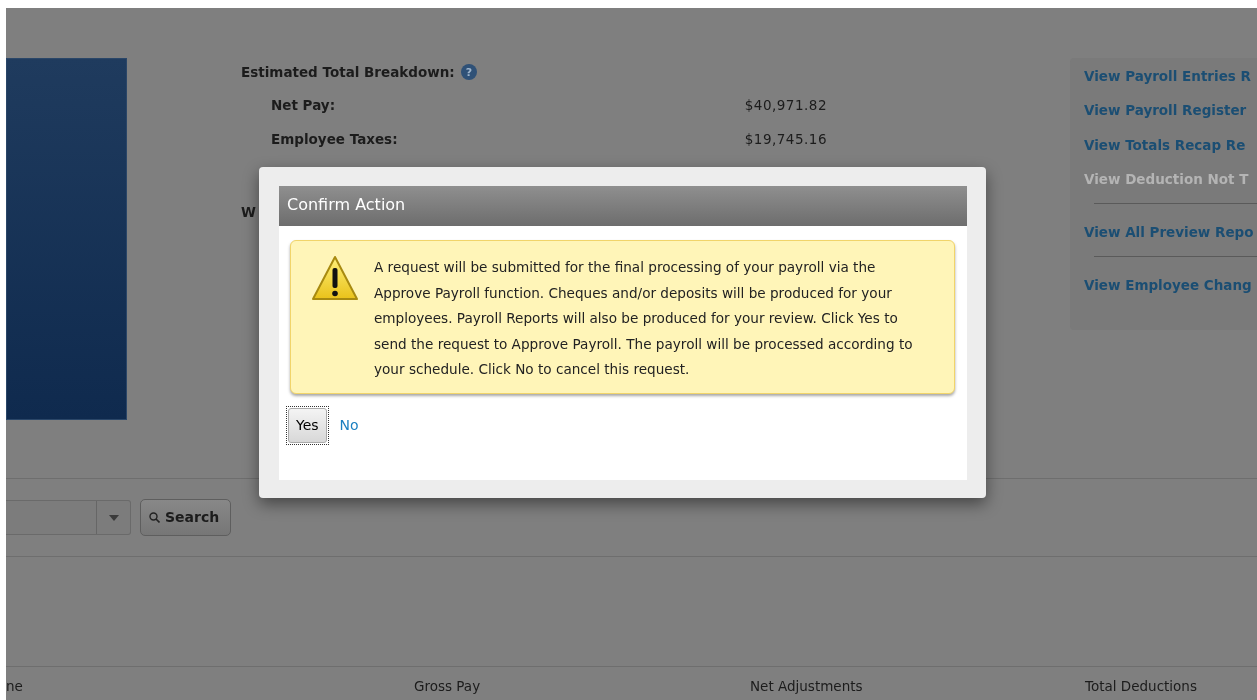 This screenshot has width=1257, height=700. I want to click on summary-label: Net Pay:, so click(304, 106).